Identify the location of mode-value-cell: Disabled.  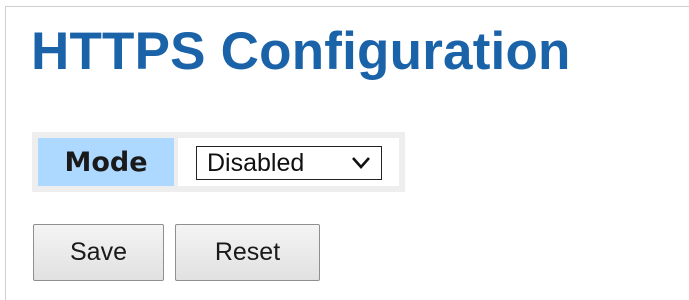
(288, 162).